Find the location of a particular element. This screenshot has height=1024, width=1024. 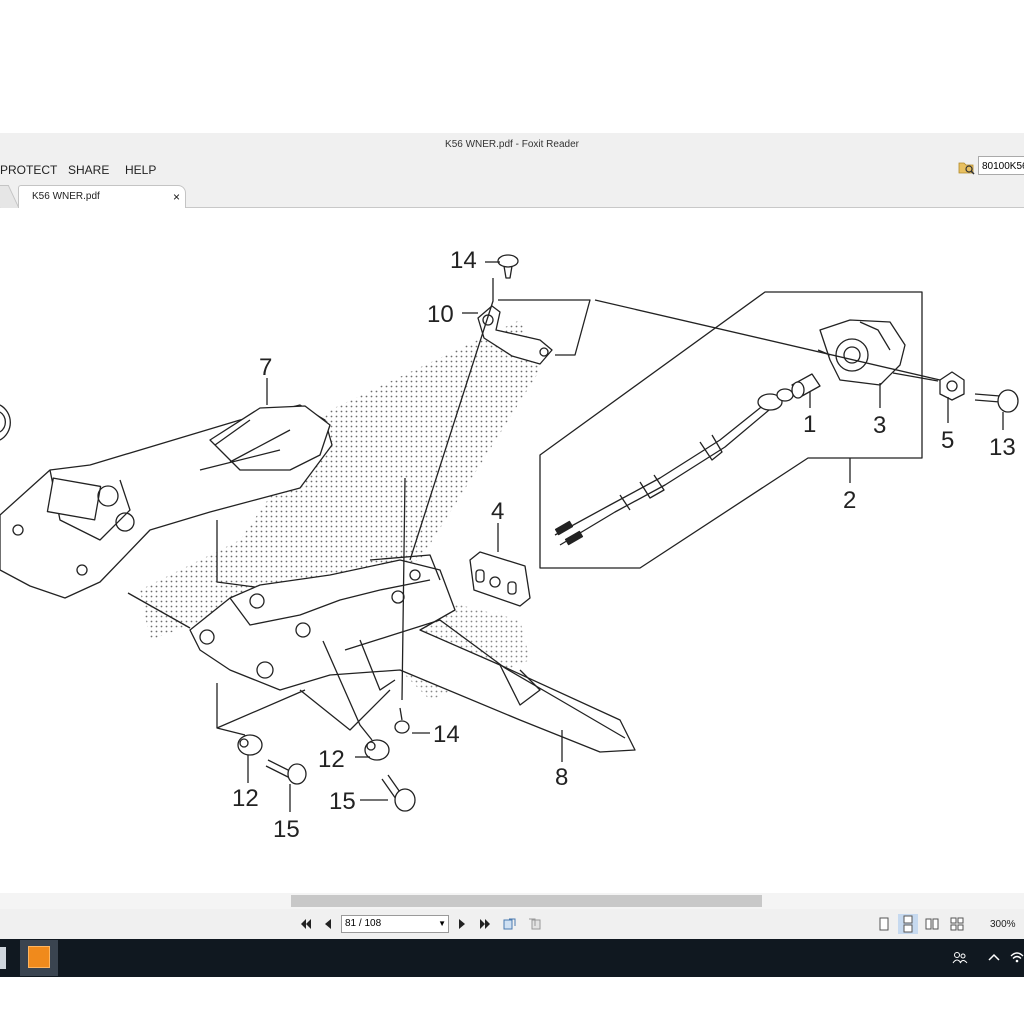

menu-help: HELP is located at coordinates (140, 170).